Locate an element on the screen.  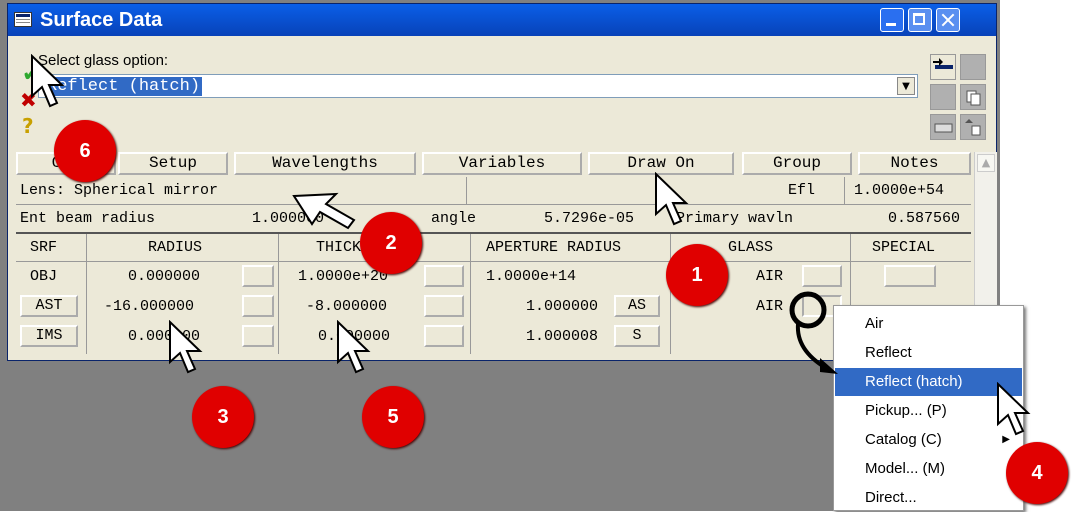
insert-row-icon is located at coordinates (943, 67).